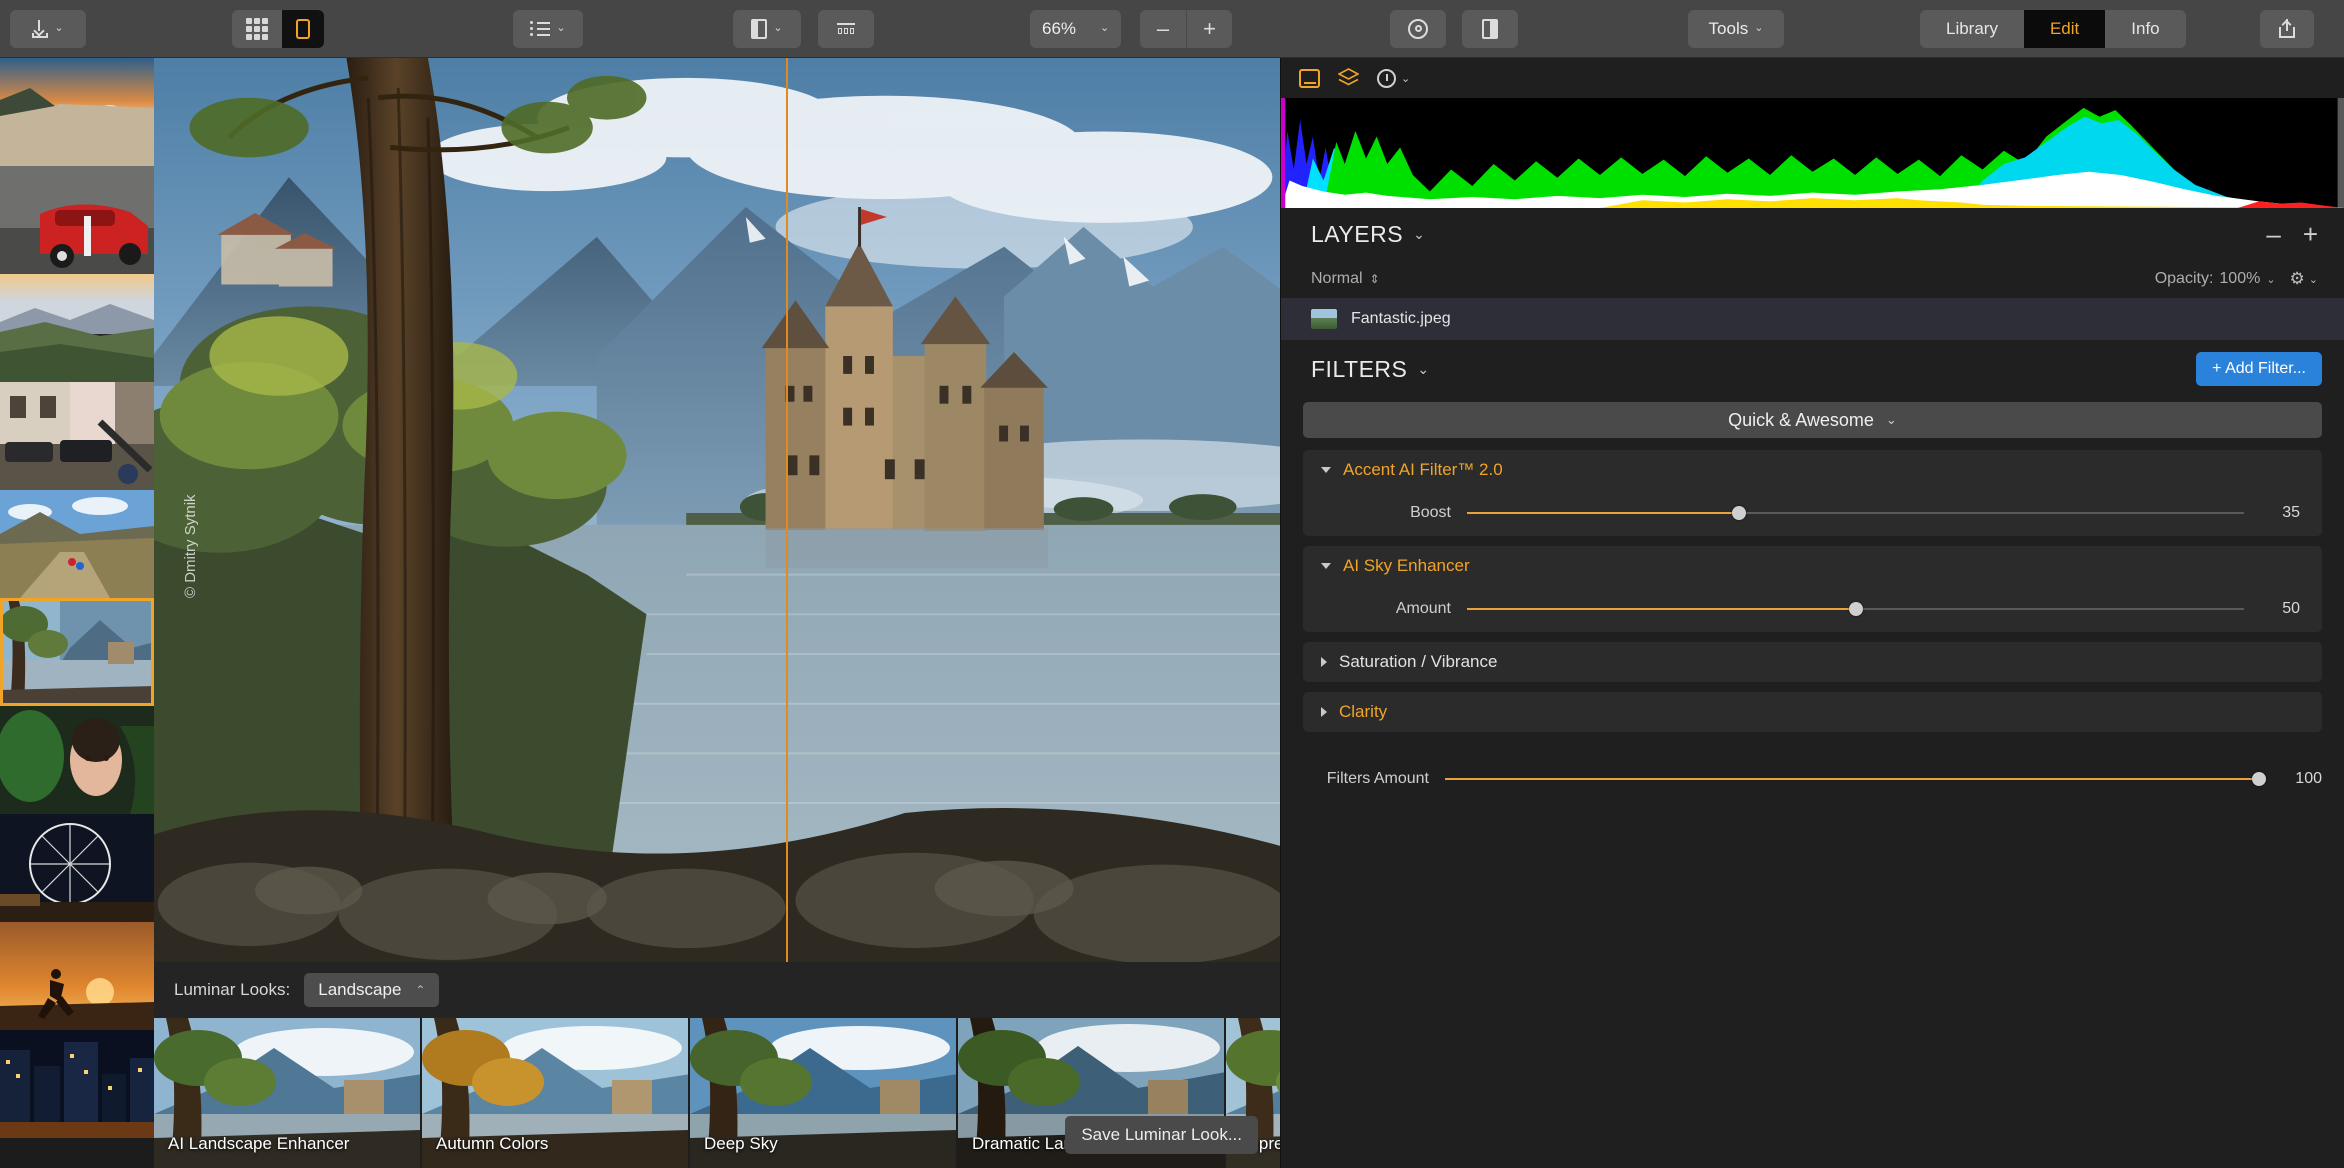 This screenshot has width=2344, height=1168. Describe the element at coordinates (2292, 234) in the screenshot. I see `layers-actions: – +` at that location.